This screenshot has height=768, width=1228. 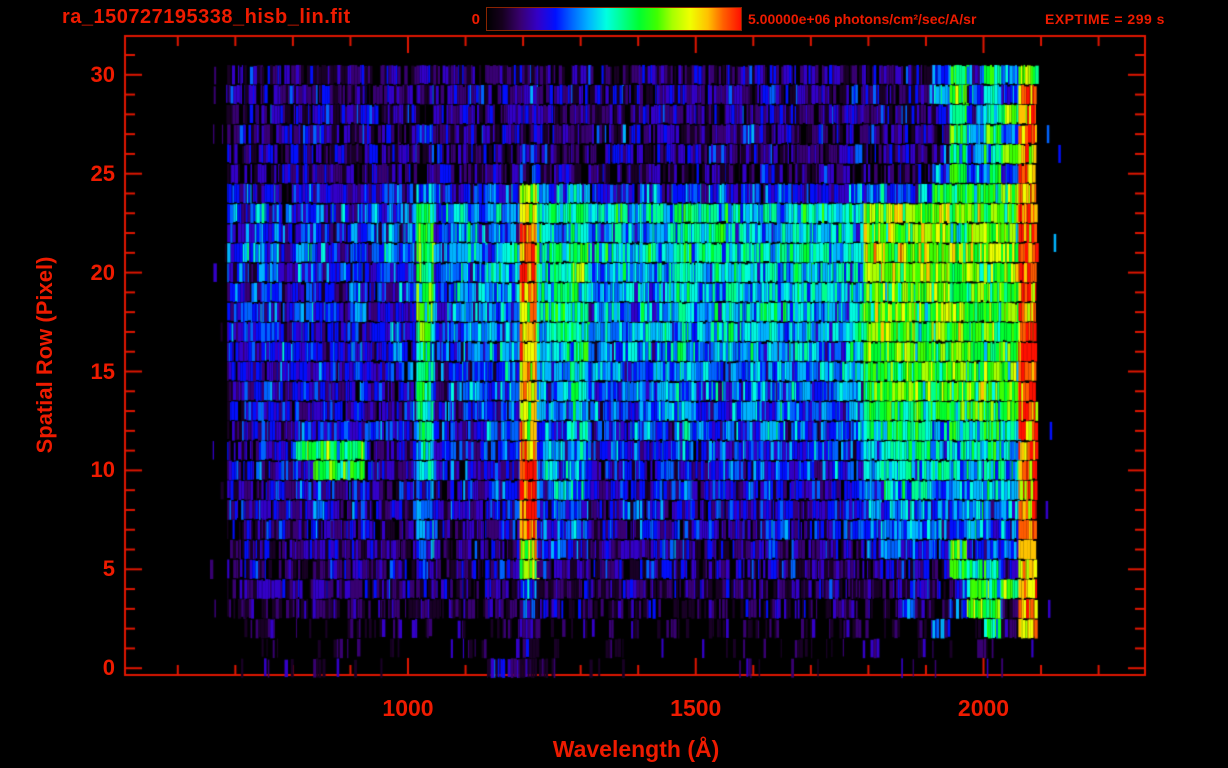 I want to click on x-axis-title: Wavelength (Å), so click(x=636, y=749).